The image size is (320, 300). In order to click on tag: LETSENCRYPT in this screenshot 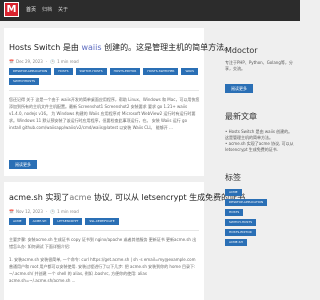, I will do `click(68, 221)`.